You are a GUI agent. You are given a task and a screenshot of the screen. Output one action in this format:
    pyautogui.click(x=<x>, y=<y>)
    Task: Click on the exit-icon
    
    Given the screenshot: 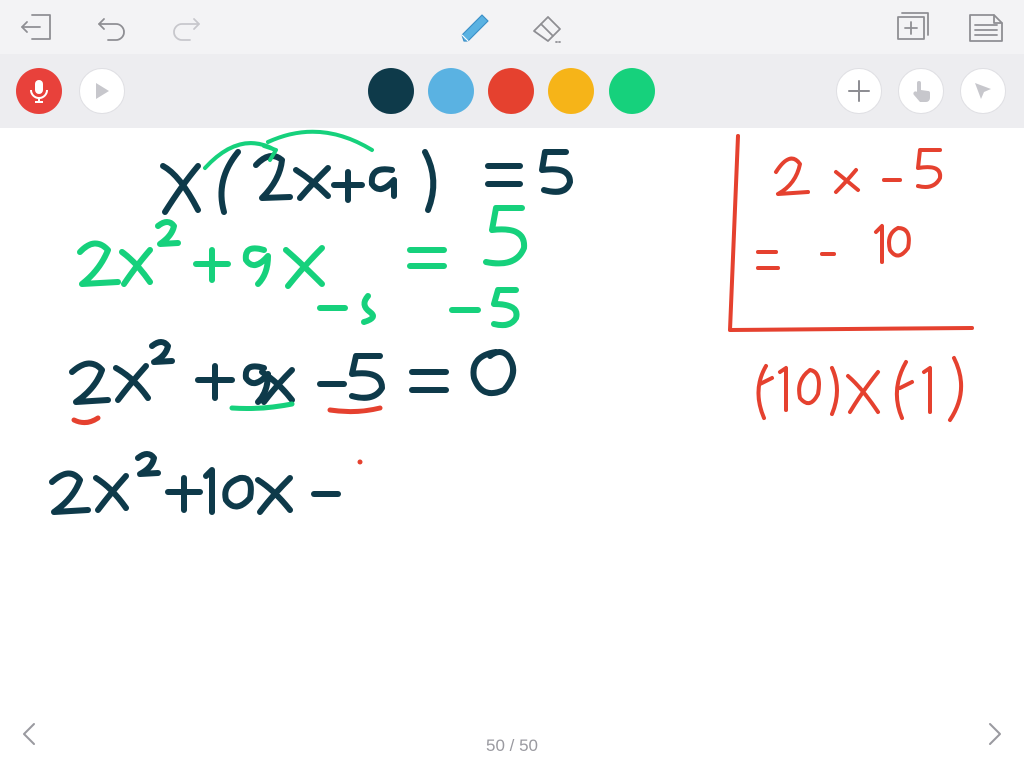 What is the action you would take?
    pyautogui.click(x=36, y=27)
    